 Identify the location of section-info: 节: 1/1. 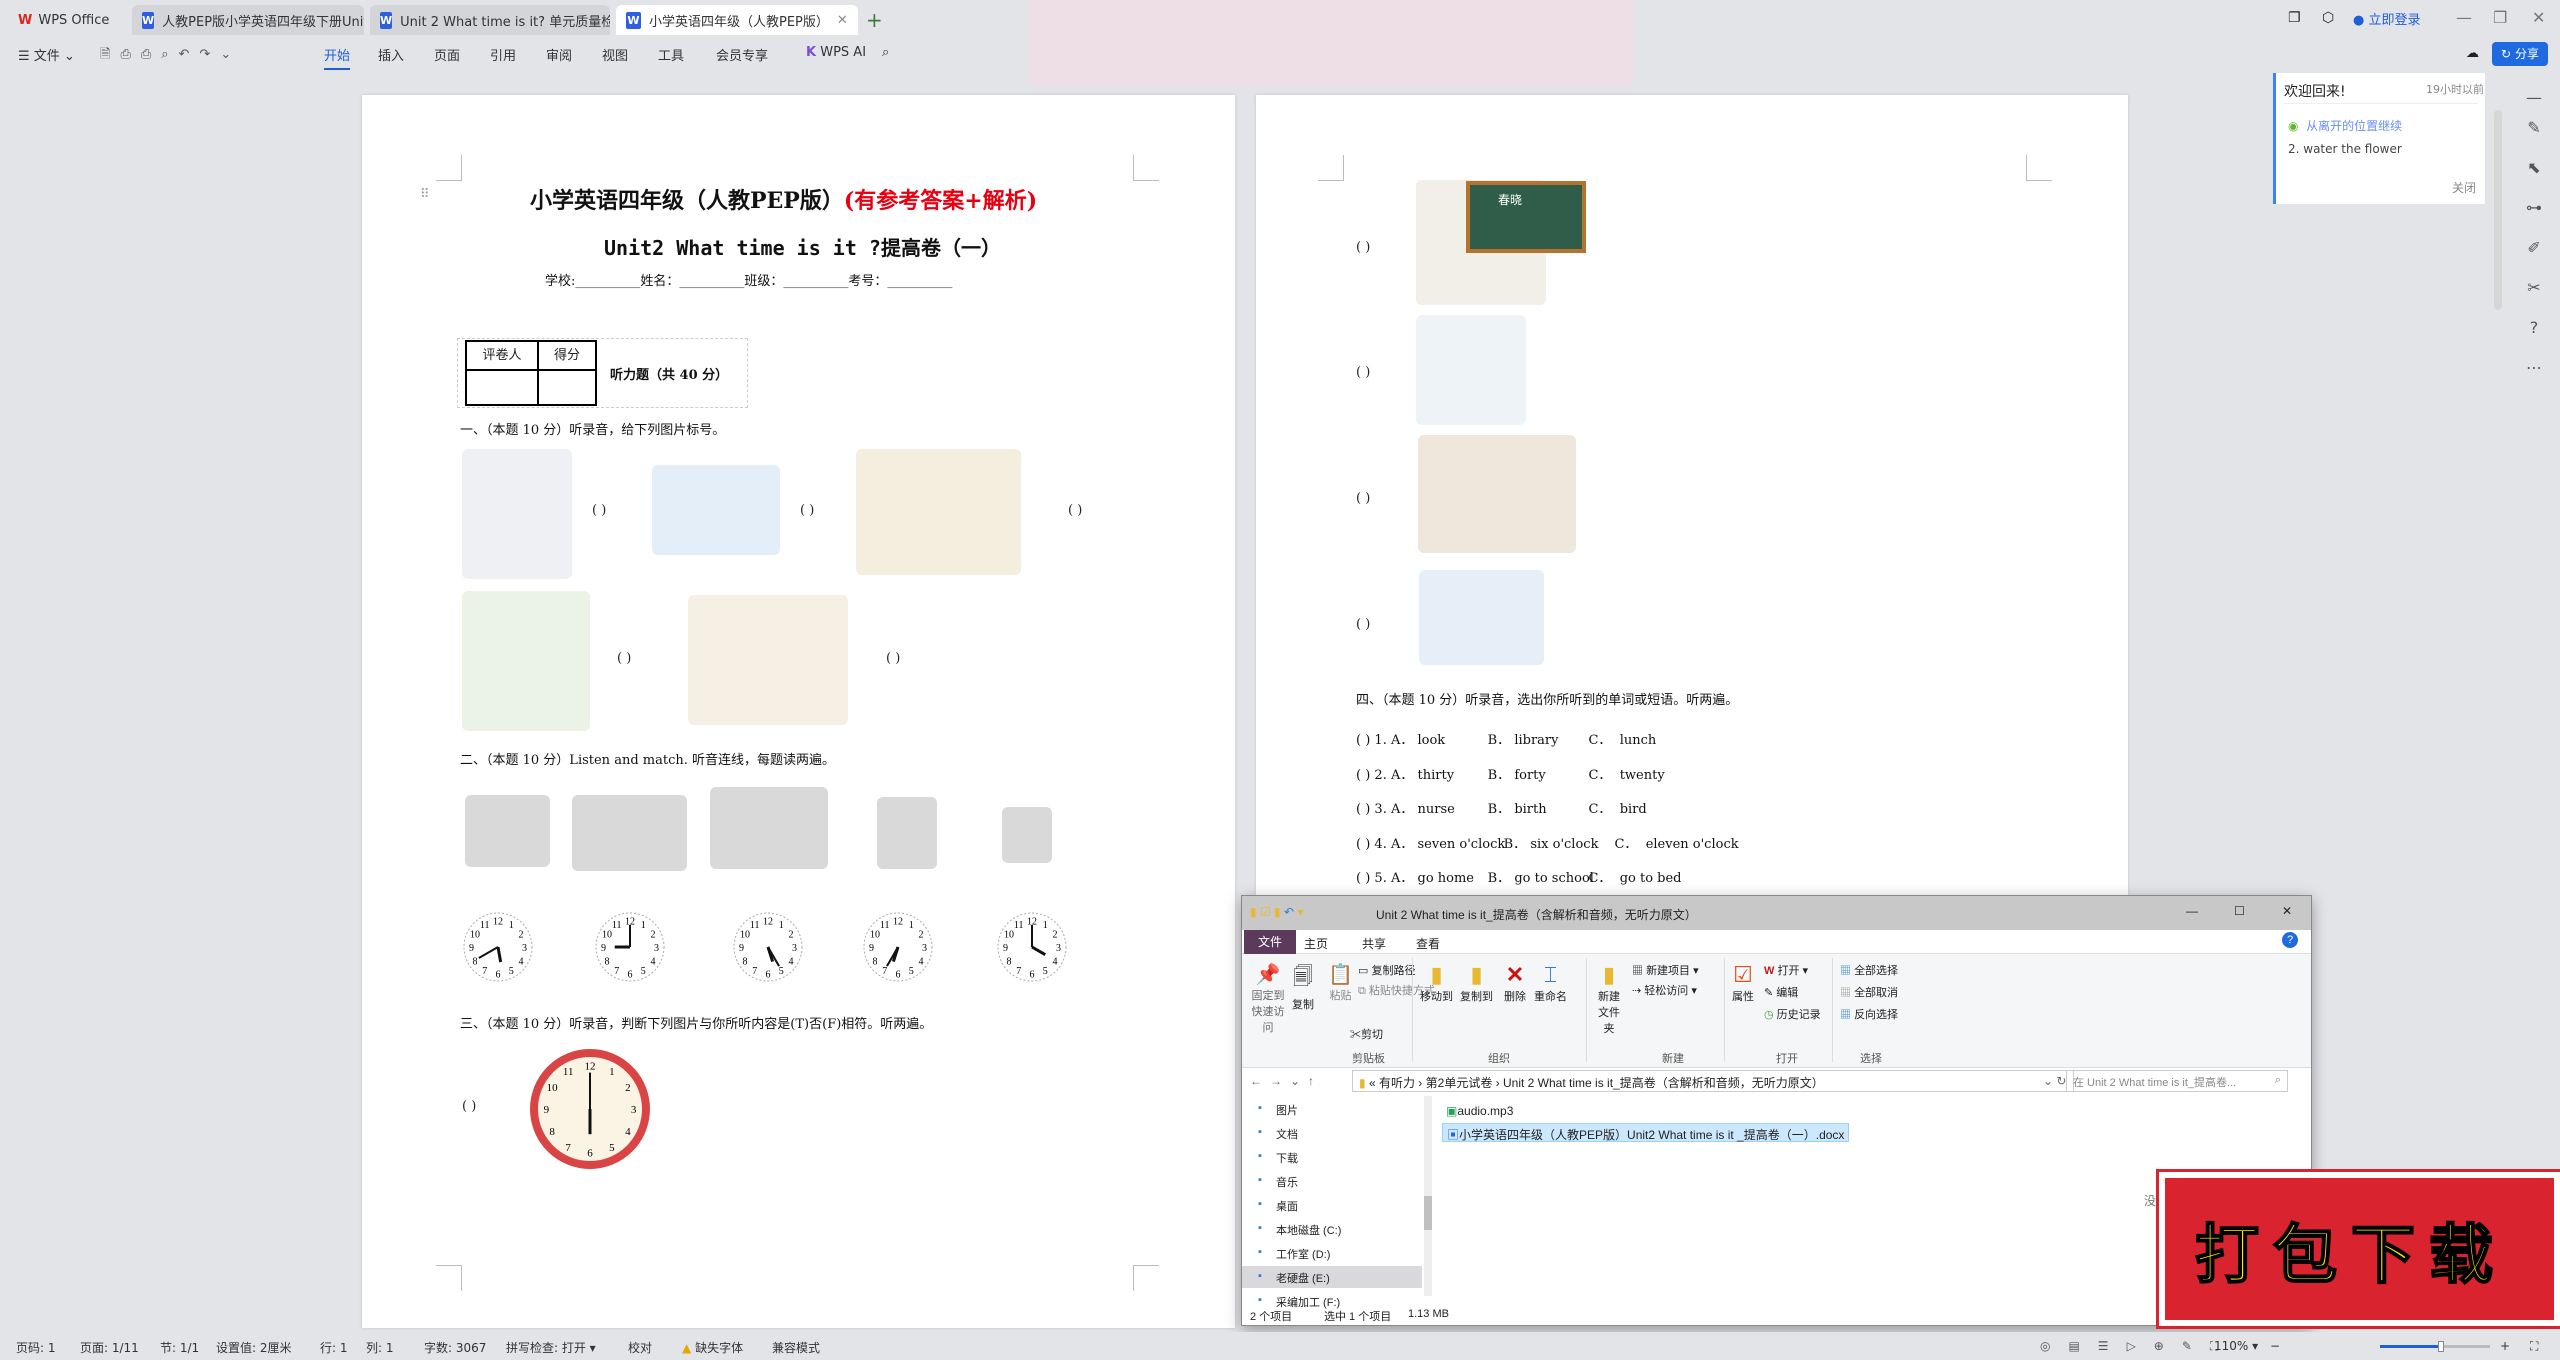
(179, 1347).